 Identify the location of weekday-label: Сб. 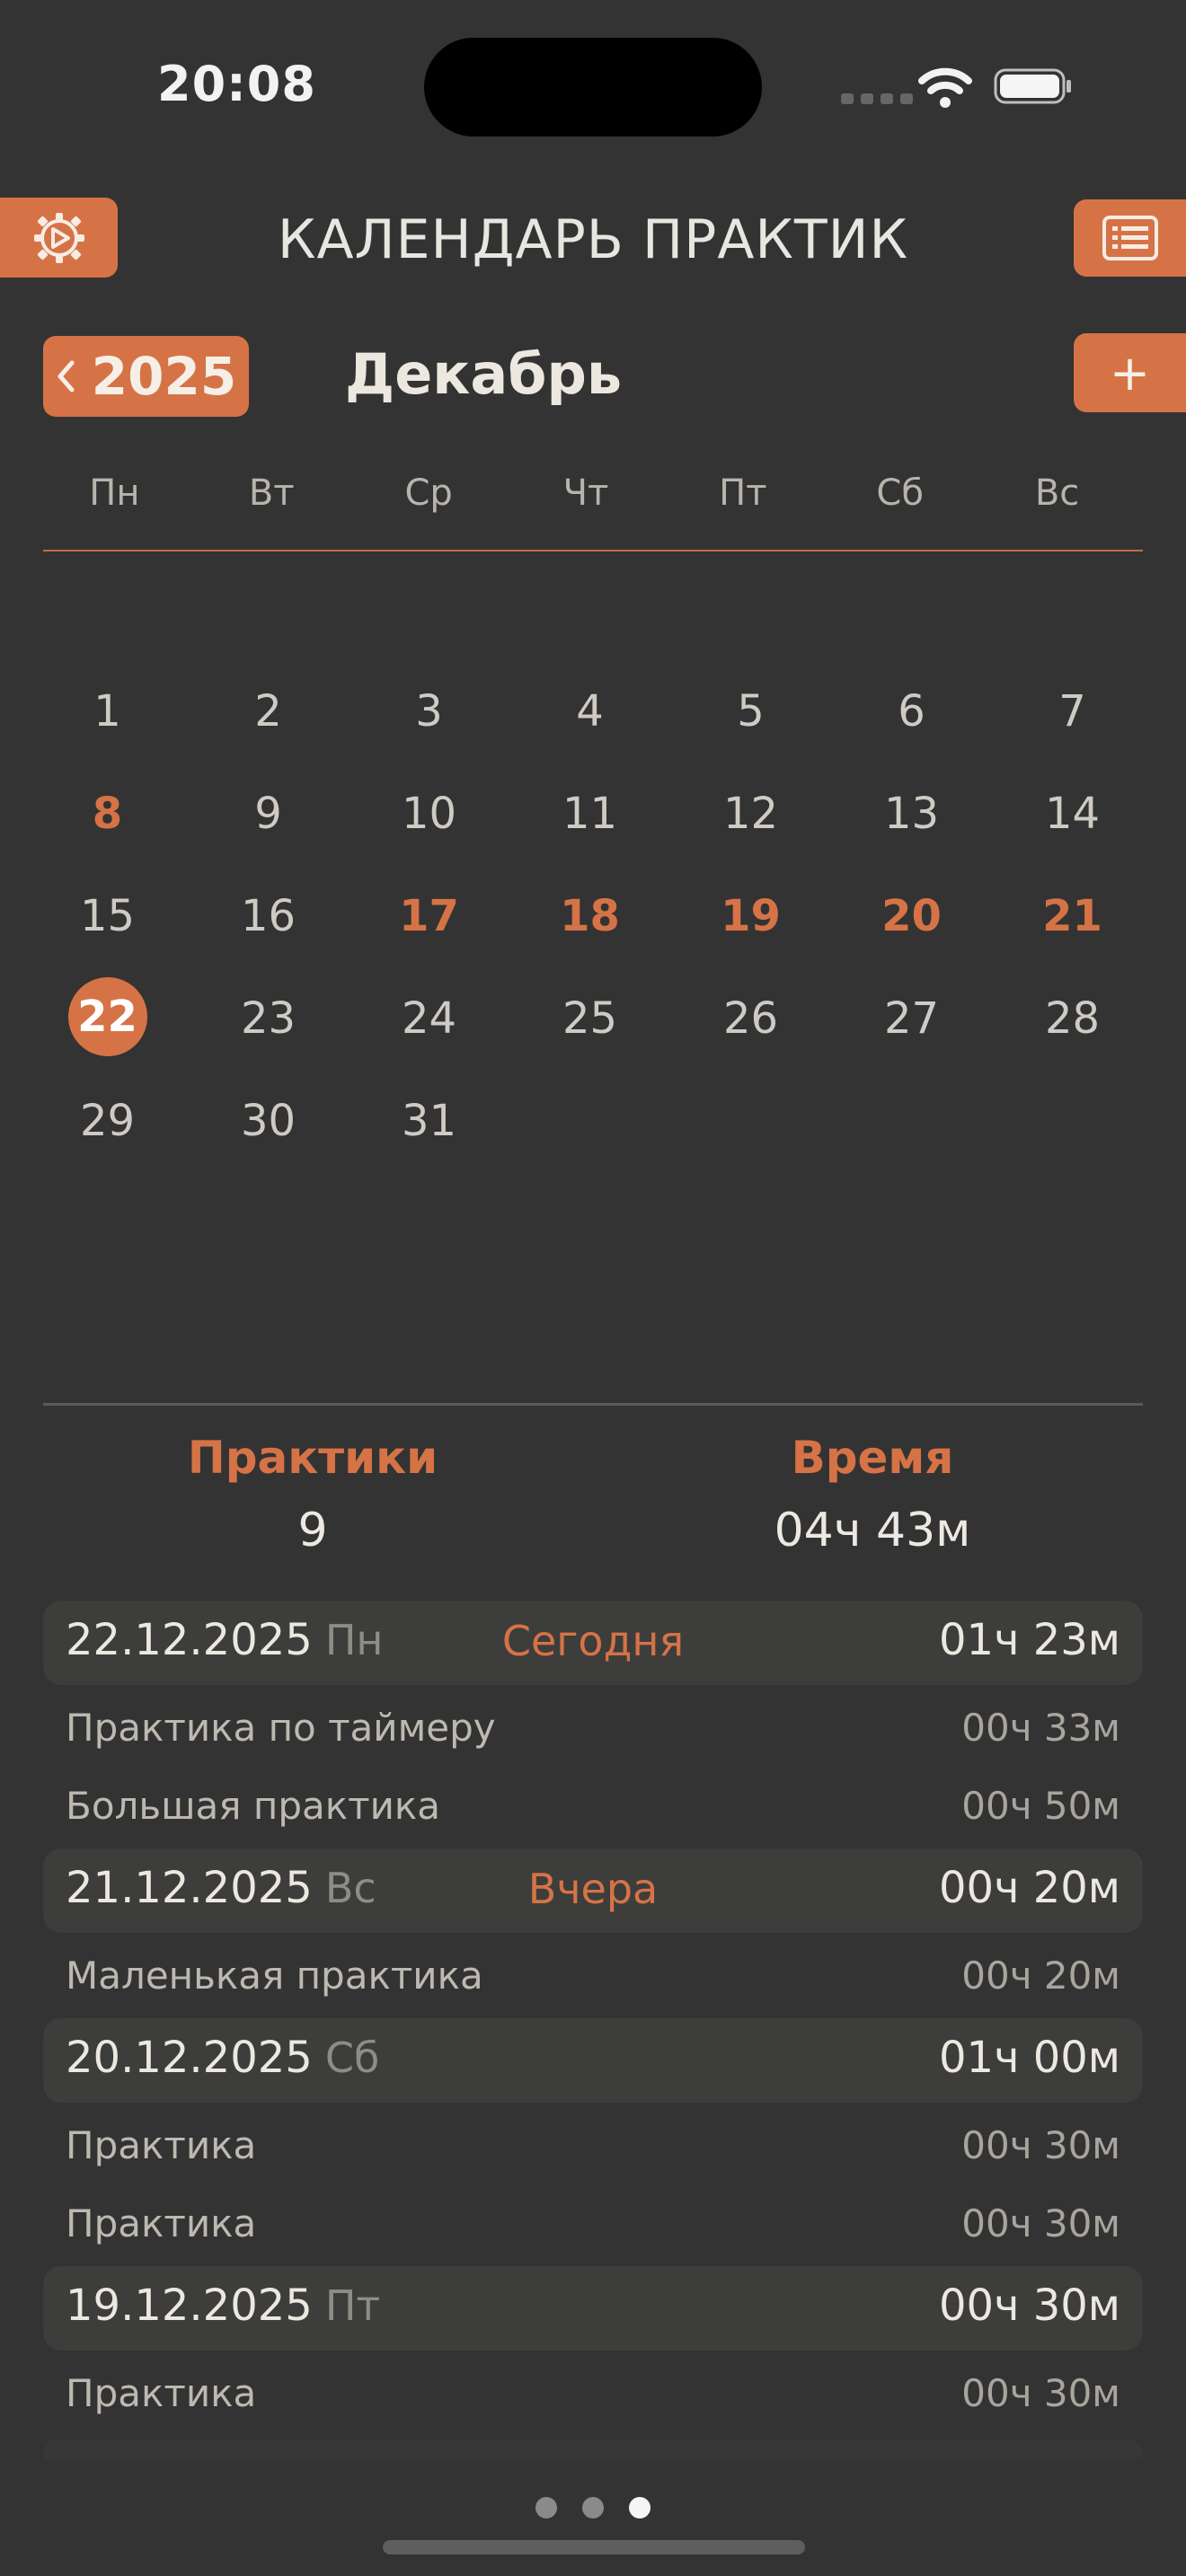
(900, 493).